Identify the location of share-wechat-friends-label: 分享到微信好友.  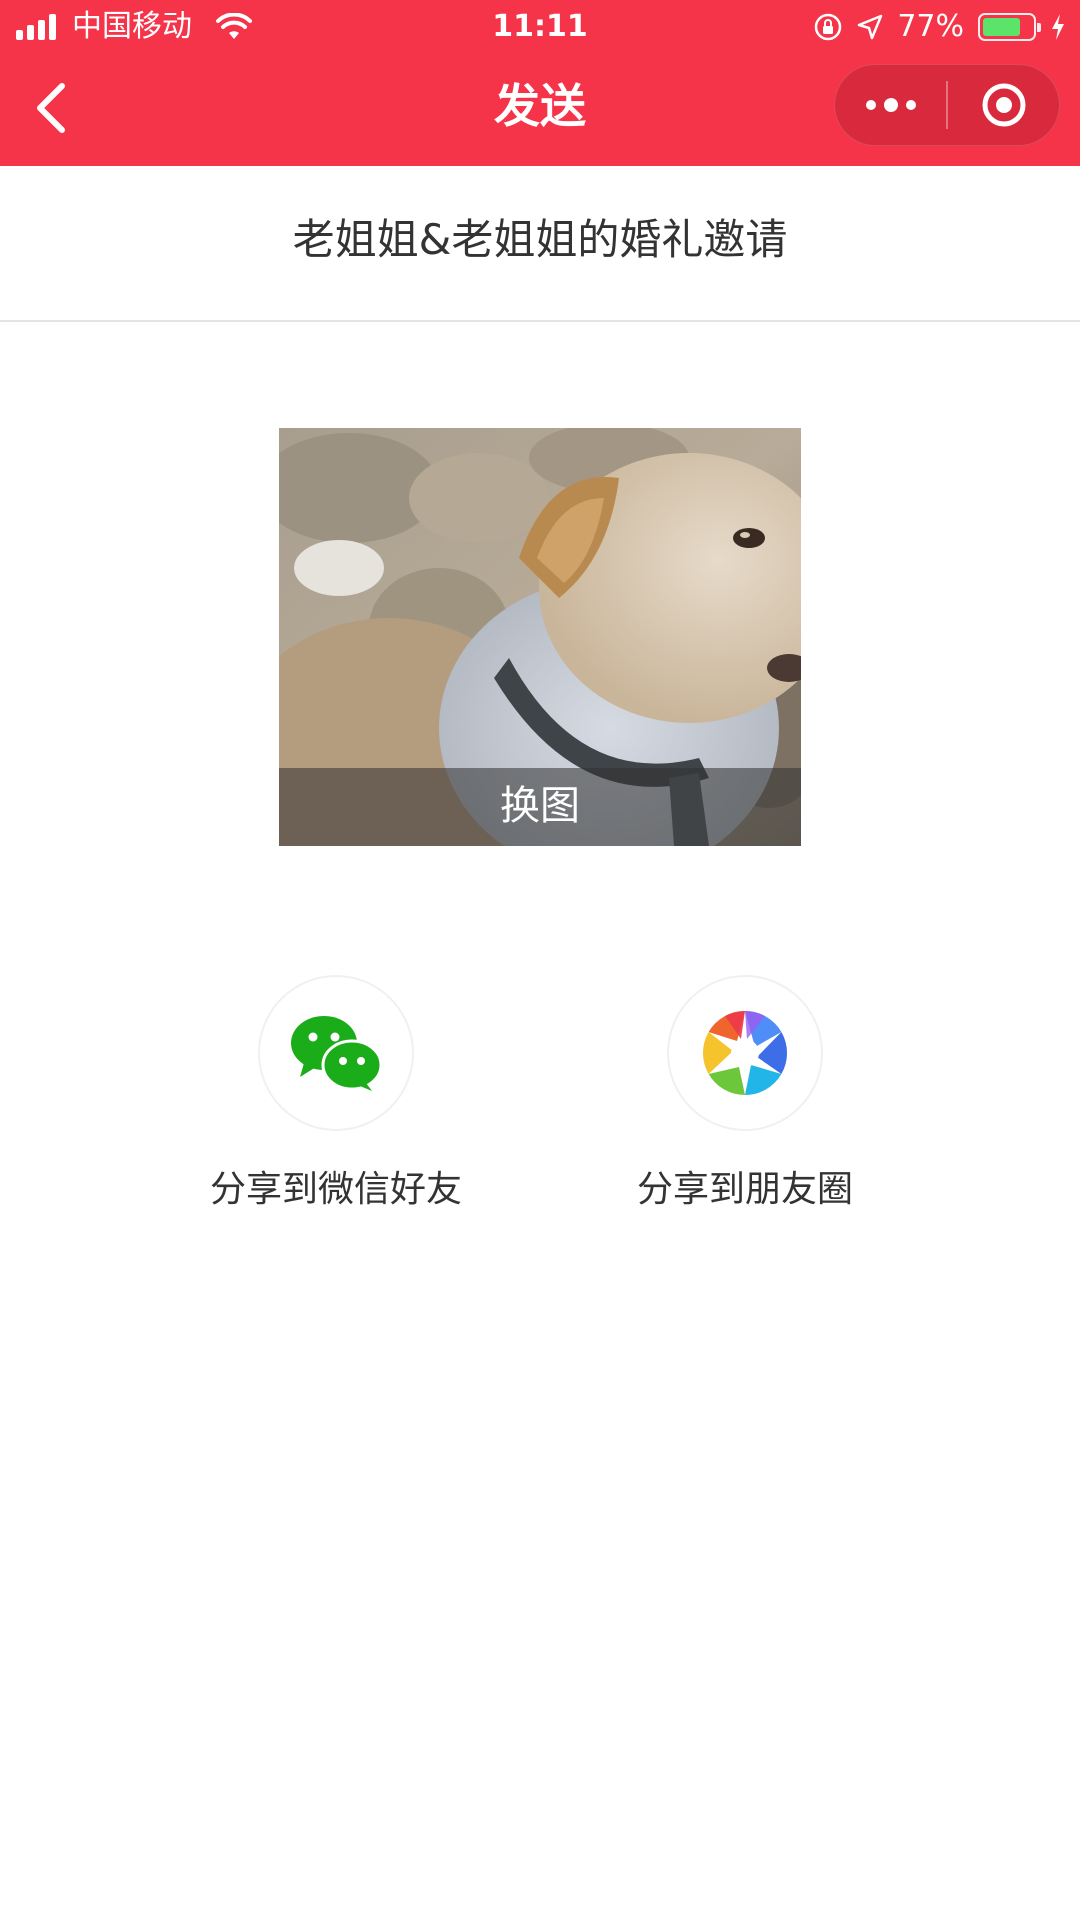
(335, 1189).